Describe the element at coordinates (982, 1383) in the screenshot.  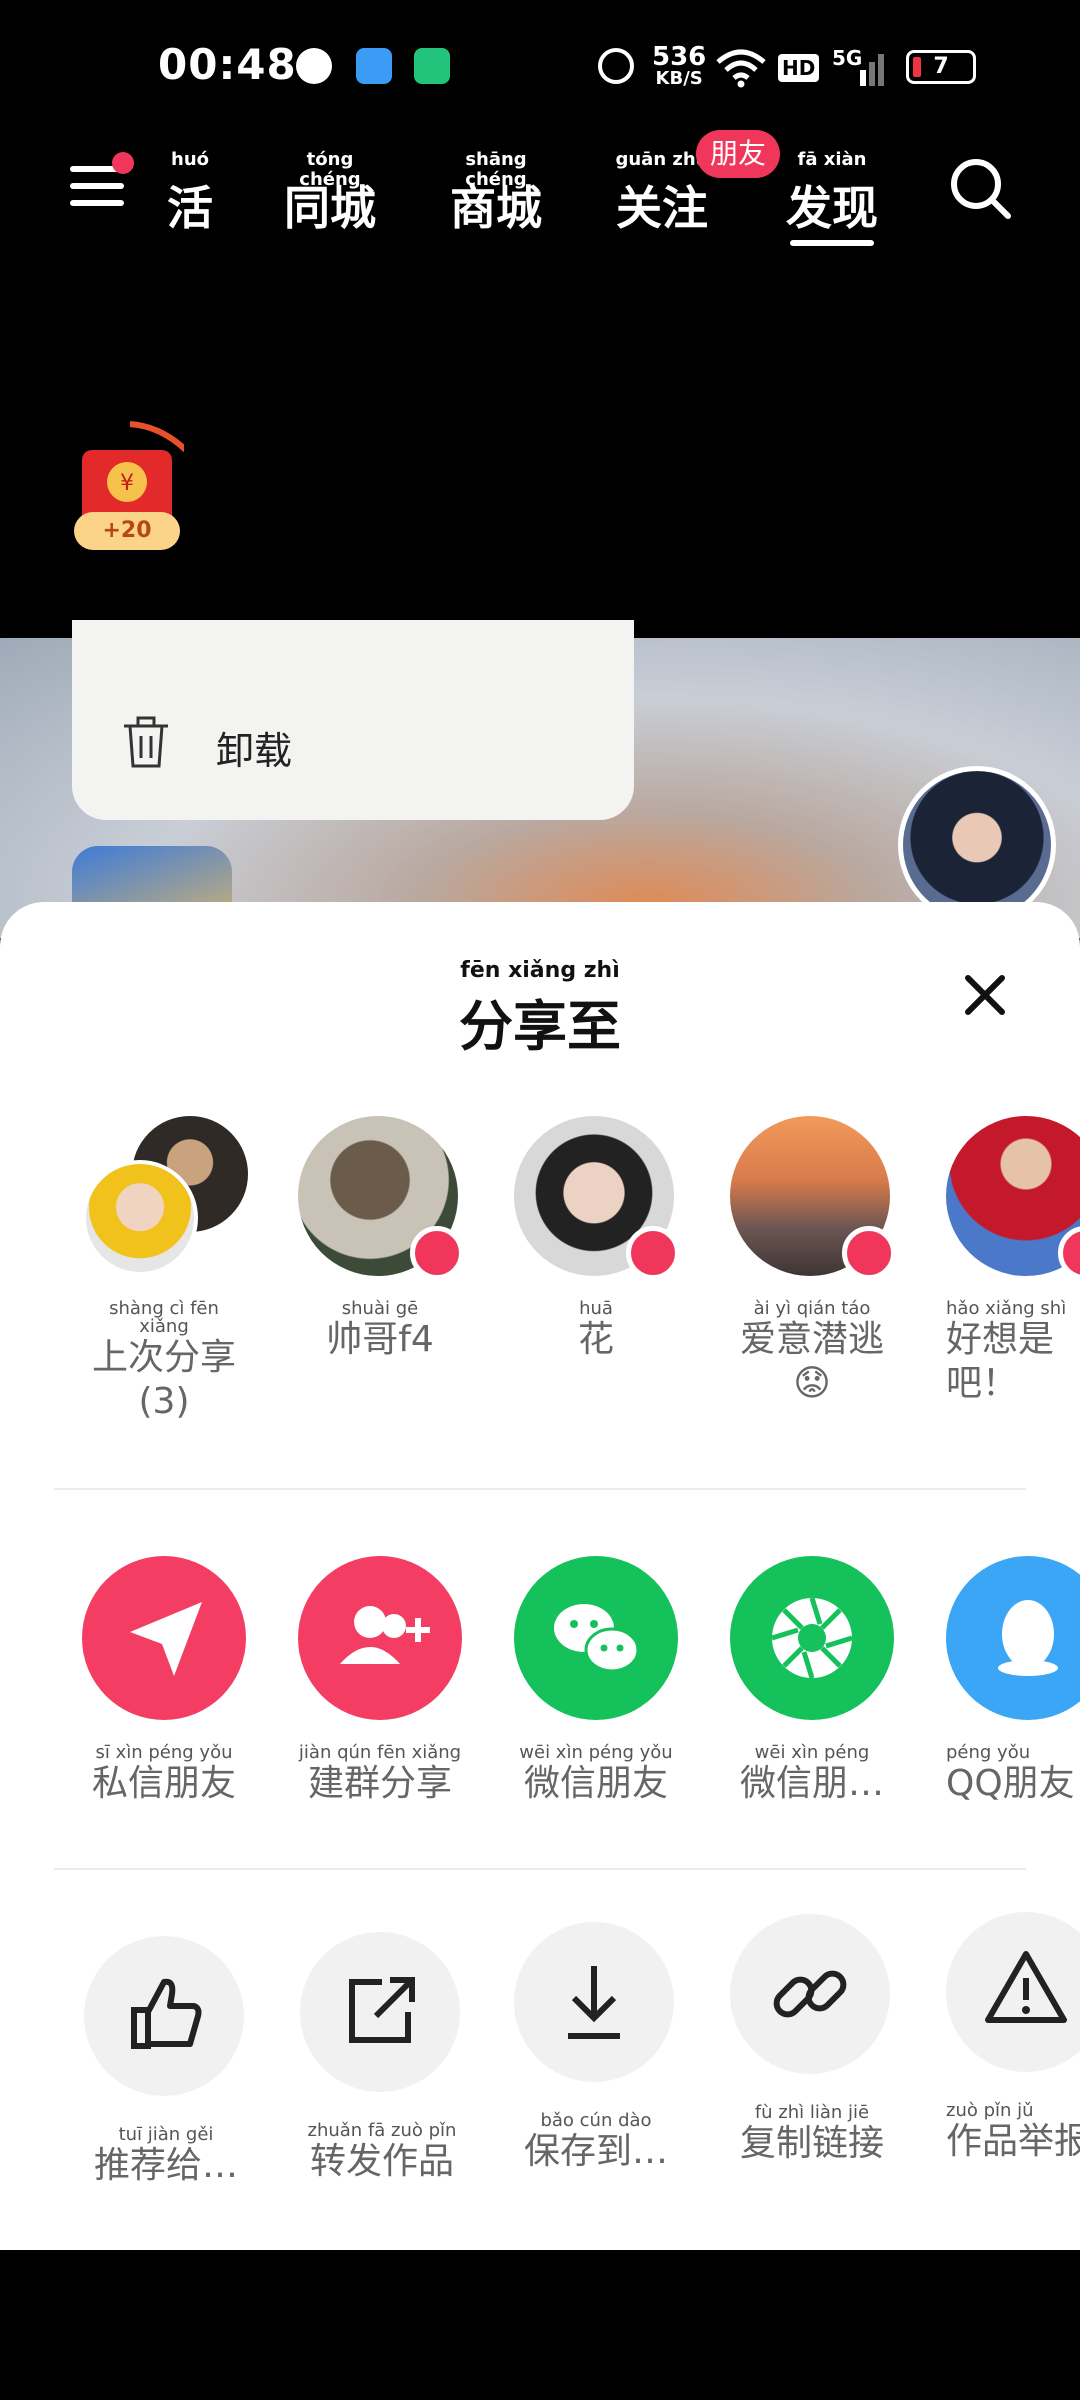
I see `contact-name-extra: 吧！` at that location.